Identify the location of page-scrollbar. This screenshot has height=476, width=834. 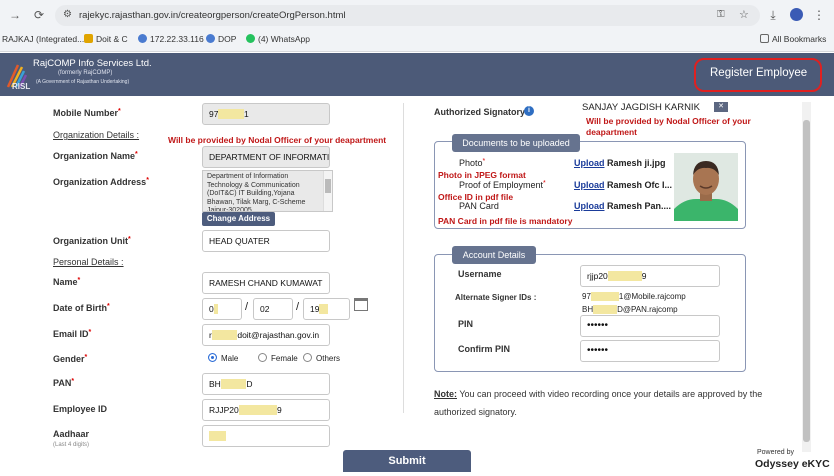
(806, 277).